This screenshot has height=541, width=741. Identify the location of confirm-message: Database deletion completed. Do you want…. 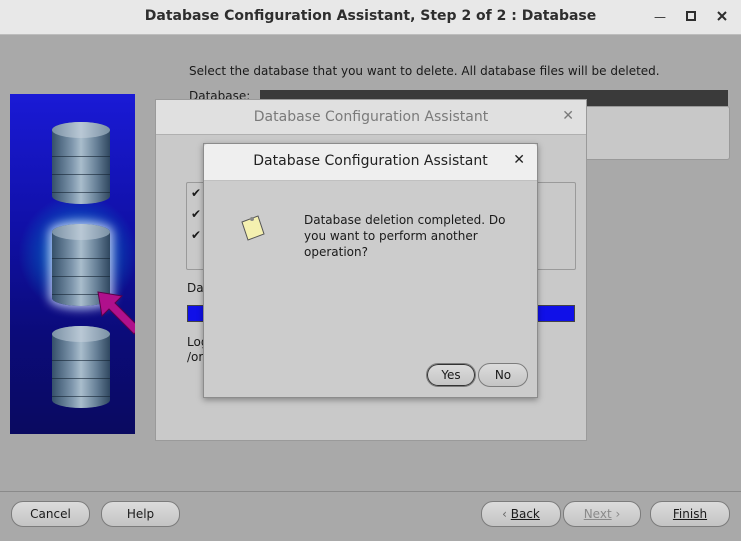
(405, 236).